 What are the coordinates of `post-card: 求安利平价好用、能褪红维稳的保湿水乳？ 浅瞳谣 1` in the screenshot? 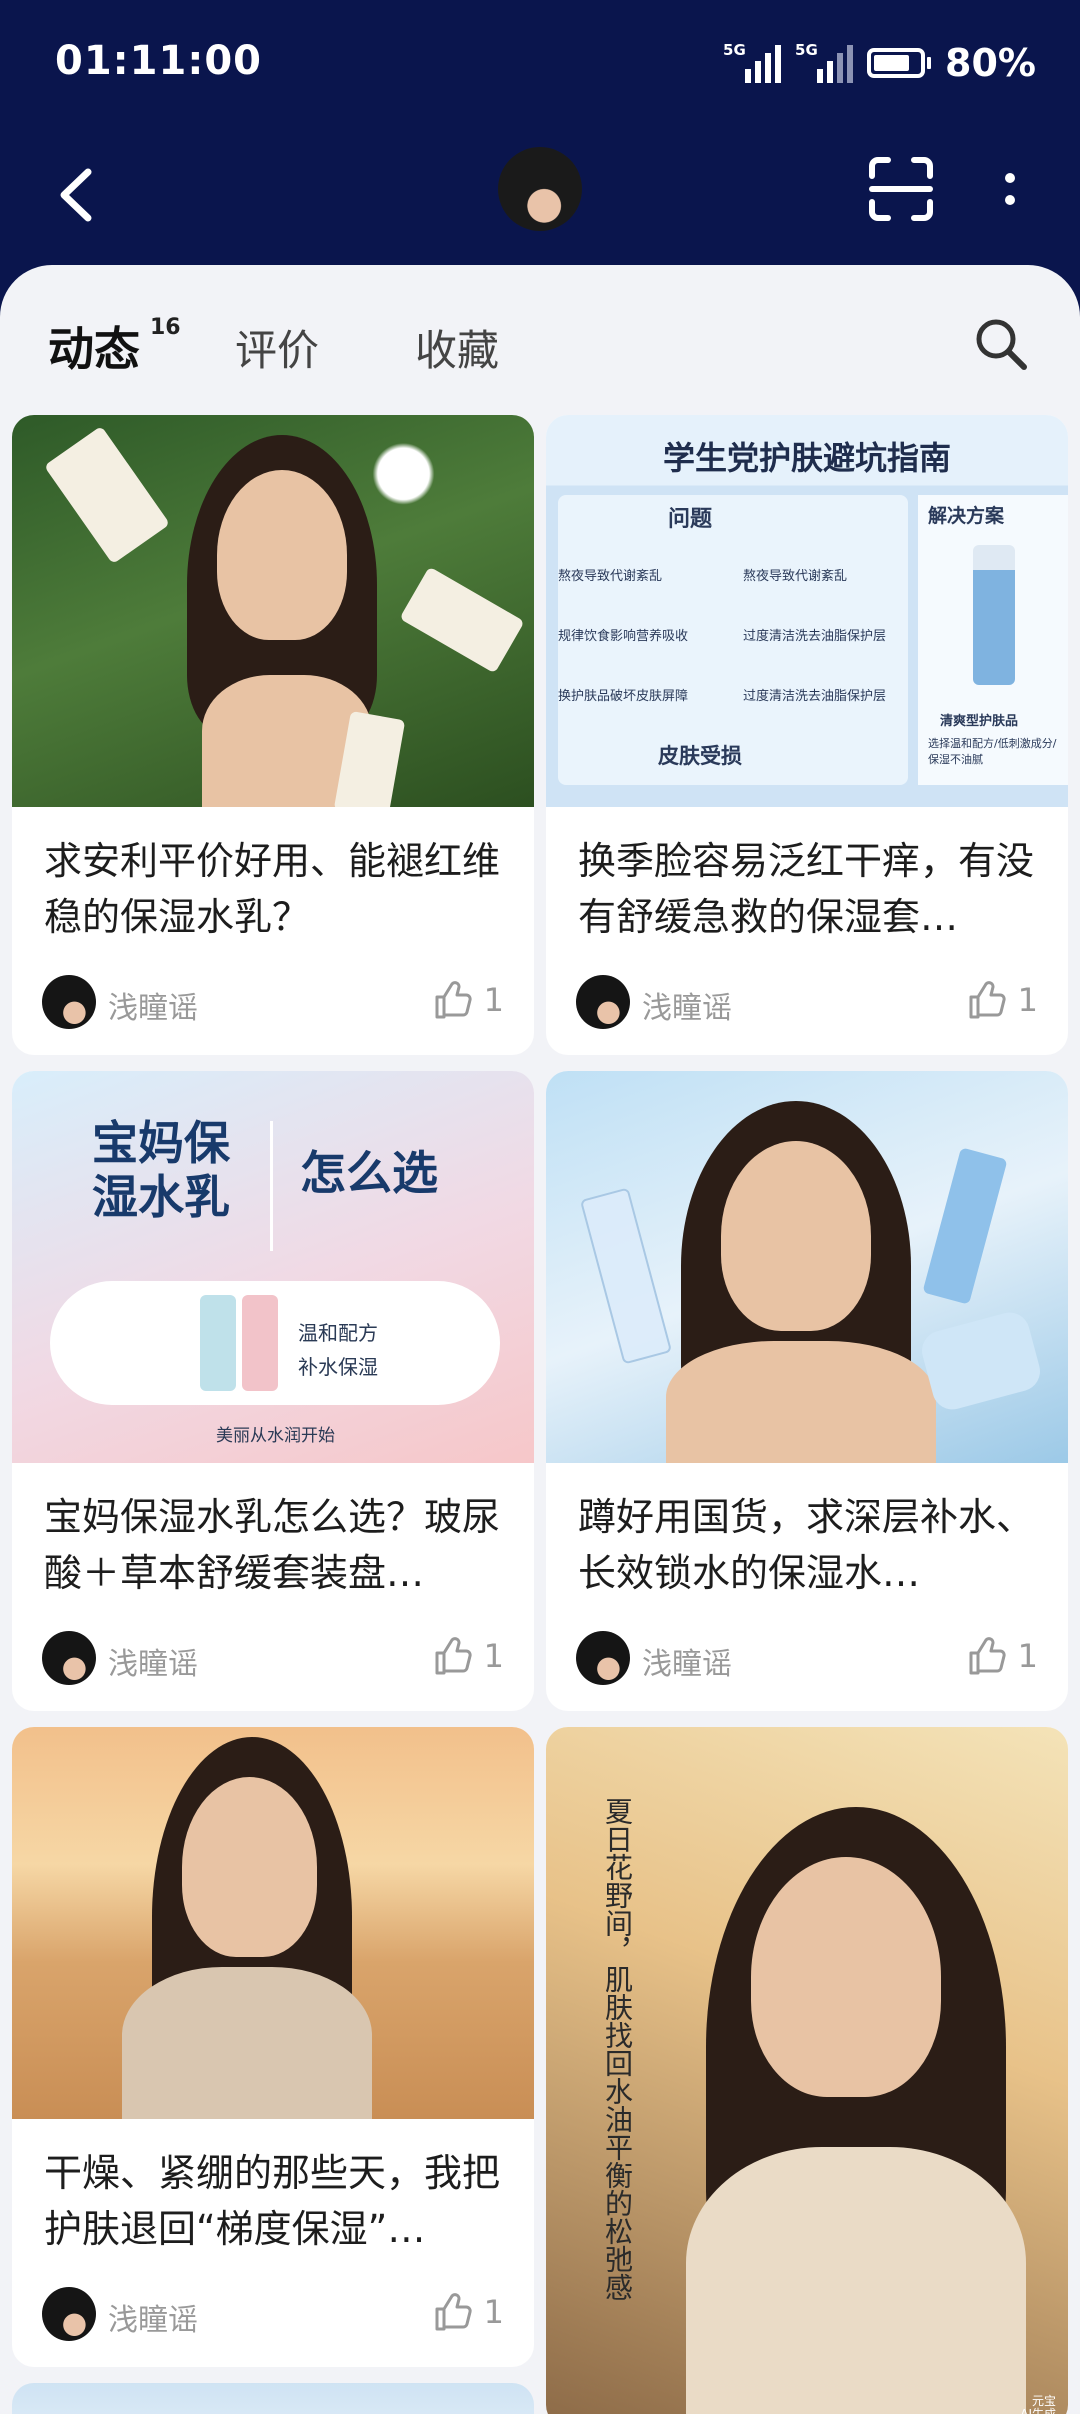 It's located at (273, 735).